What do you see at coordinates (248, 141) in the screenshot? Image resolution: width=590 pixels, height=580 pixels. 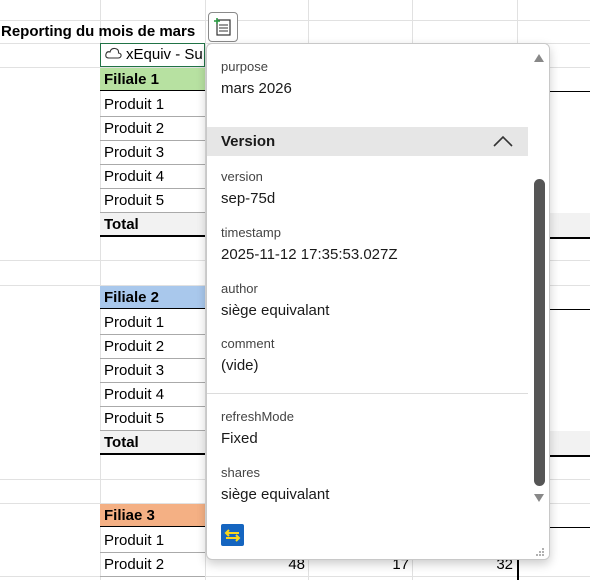 I see `section-title: Version` at bounding box center [248, 141].